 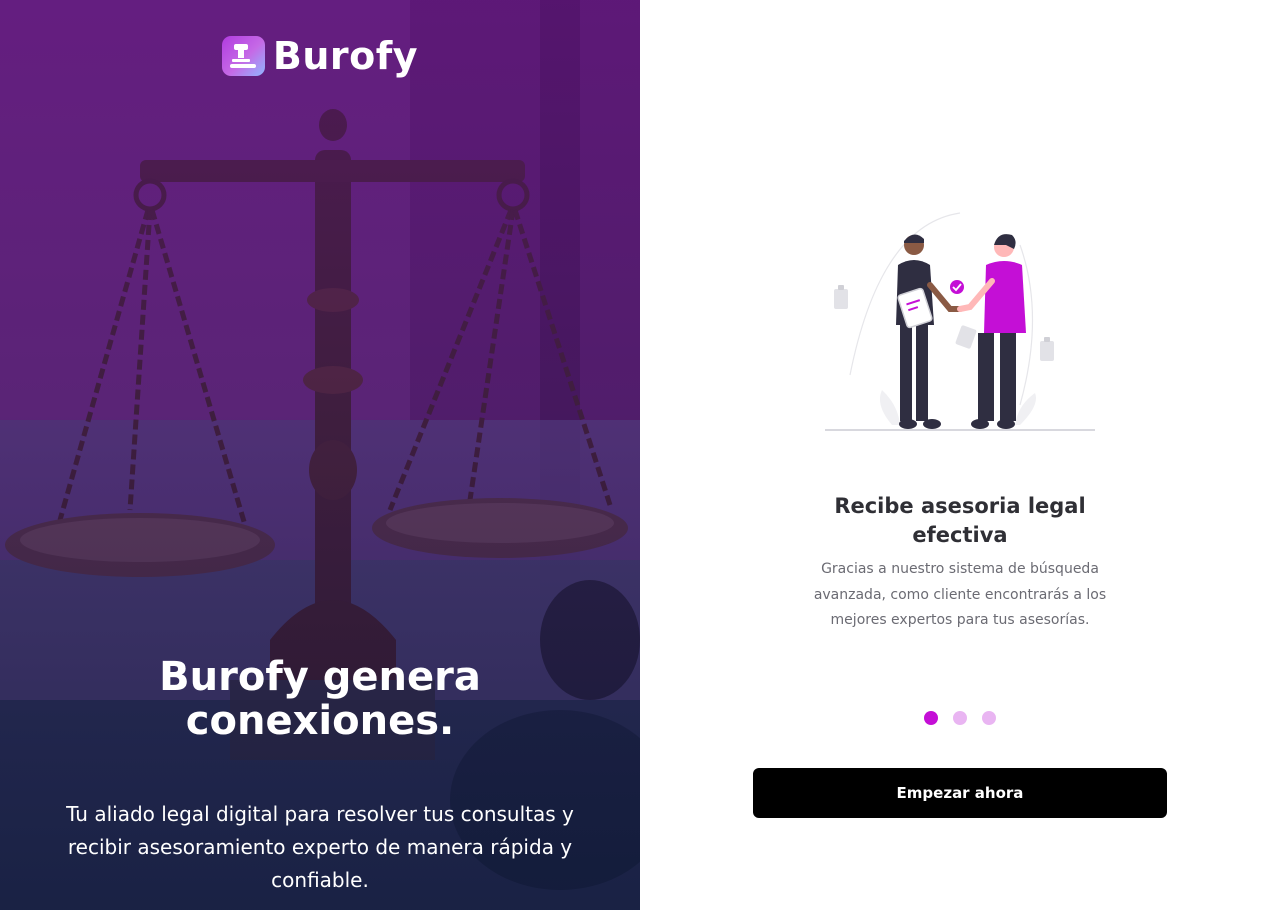 What do you see at coordinates (960, 506) in the screenshot?
I see `slide-title-line1: Recibe asesoria legal` at bounding box center [960, 506].